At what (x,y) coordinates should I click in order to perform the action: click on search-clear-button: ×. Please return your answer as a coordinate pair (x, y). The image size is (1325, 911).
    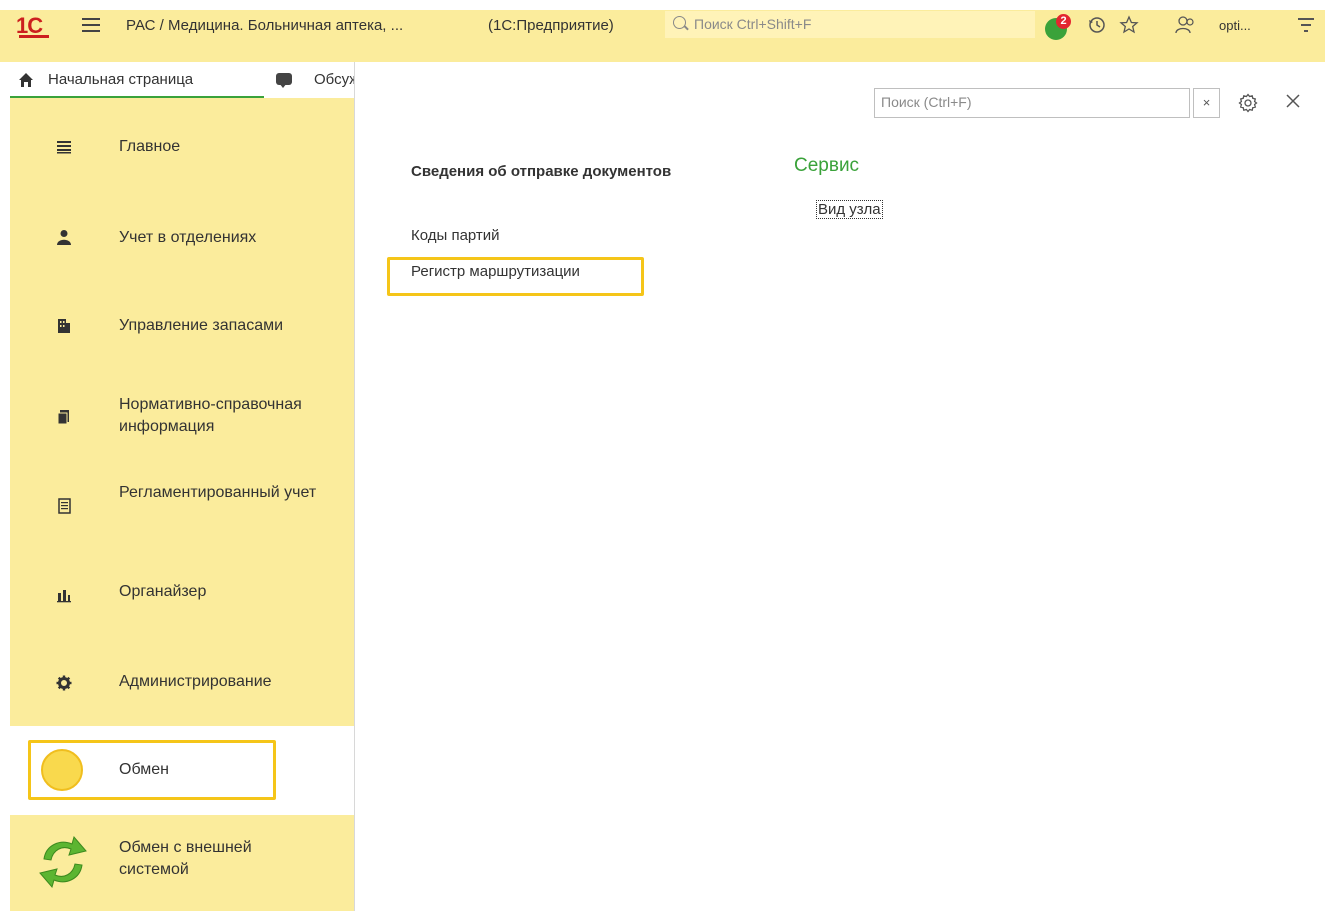
    Looking at the image, I should click on (1206, 103).